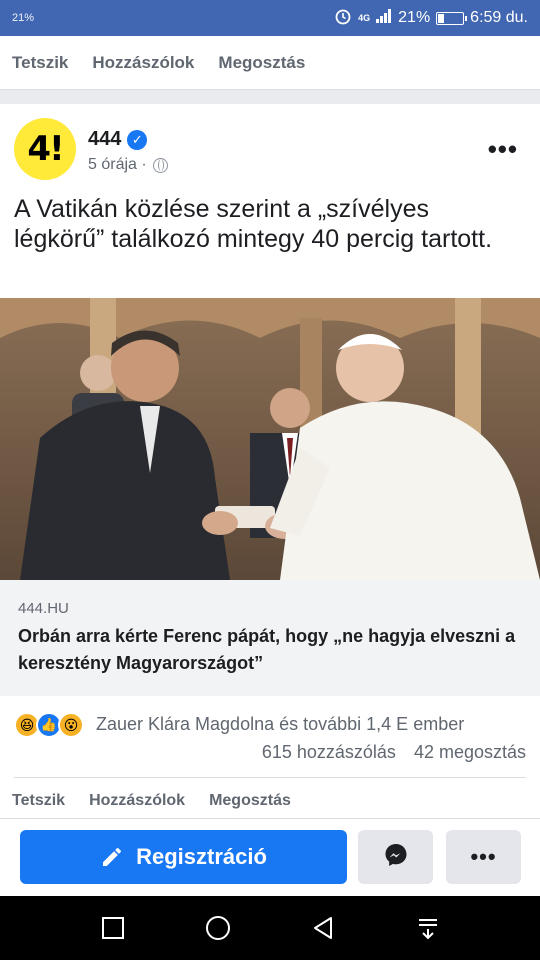 This screenshot has width=540, height=960. I want to click on reaction-icons: 😆 👍 😮, so click(49, 725).